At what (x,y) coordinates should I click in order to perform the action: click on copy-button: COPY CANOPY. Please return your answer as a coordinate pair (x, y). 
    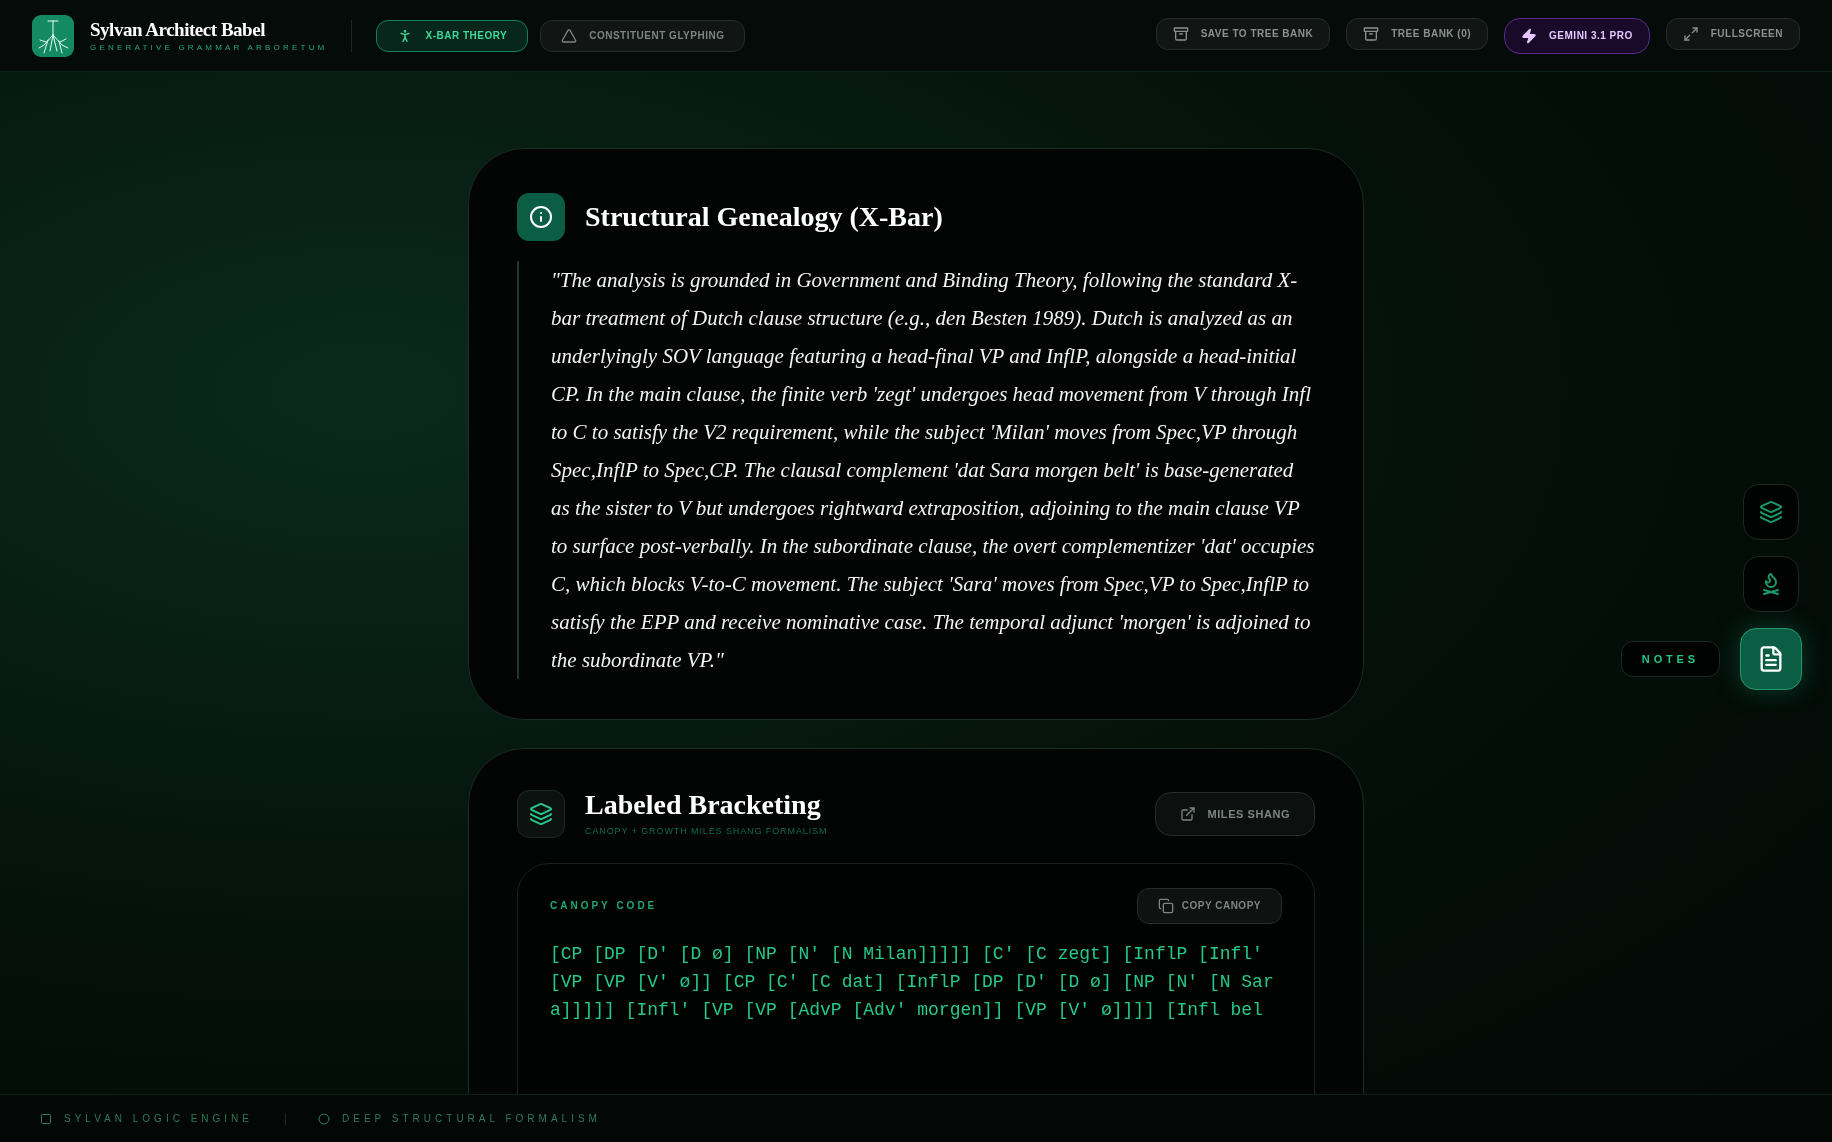
    Looking at the image, I should click on (1209, 905).